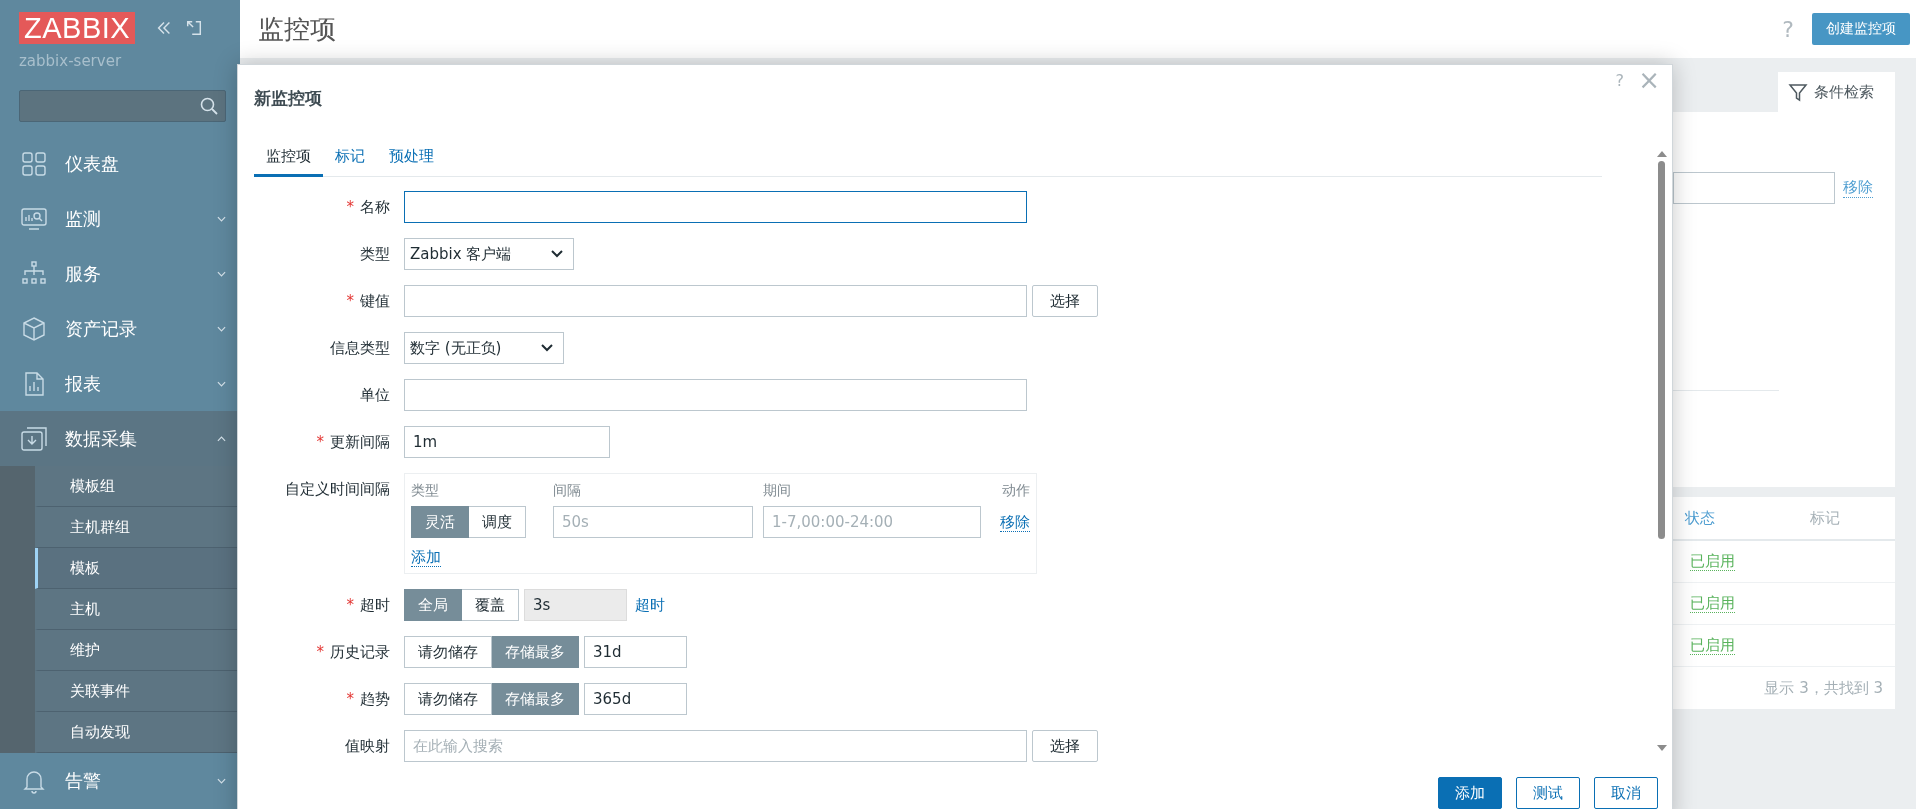 The width and height of the screenshot is (1916, 809). I want to click on dialog-title: 新监控项, so click(288, 98).